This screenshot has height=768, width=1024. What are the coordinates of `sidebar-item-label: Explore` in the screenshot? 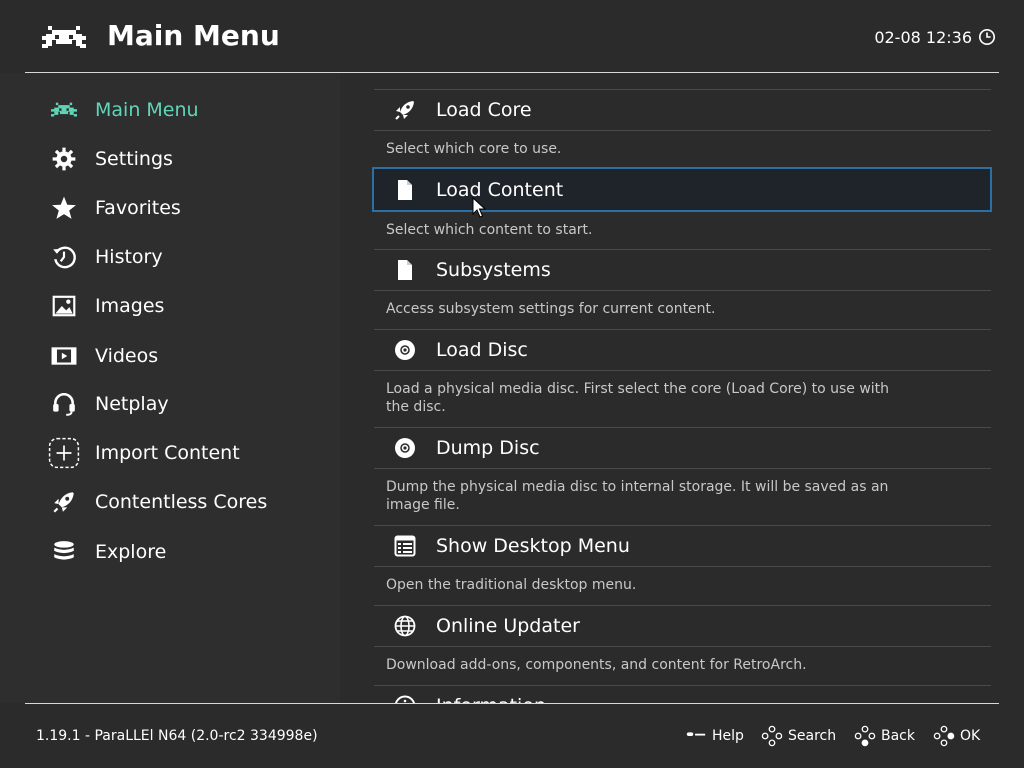 It's located at (131, 552).